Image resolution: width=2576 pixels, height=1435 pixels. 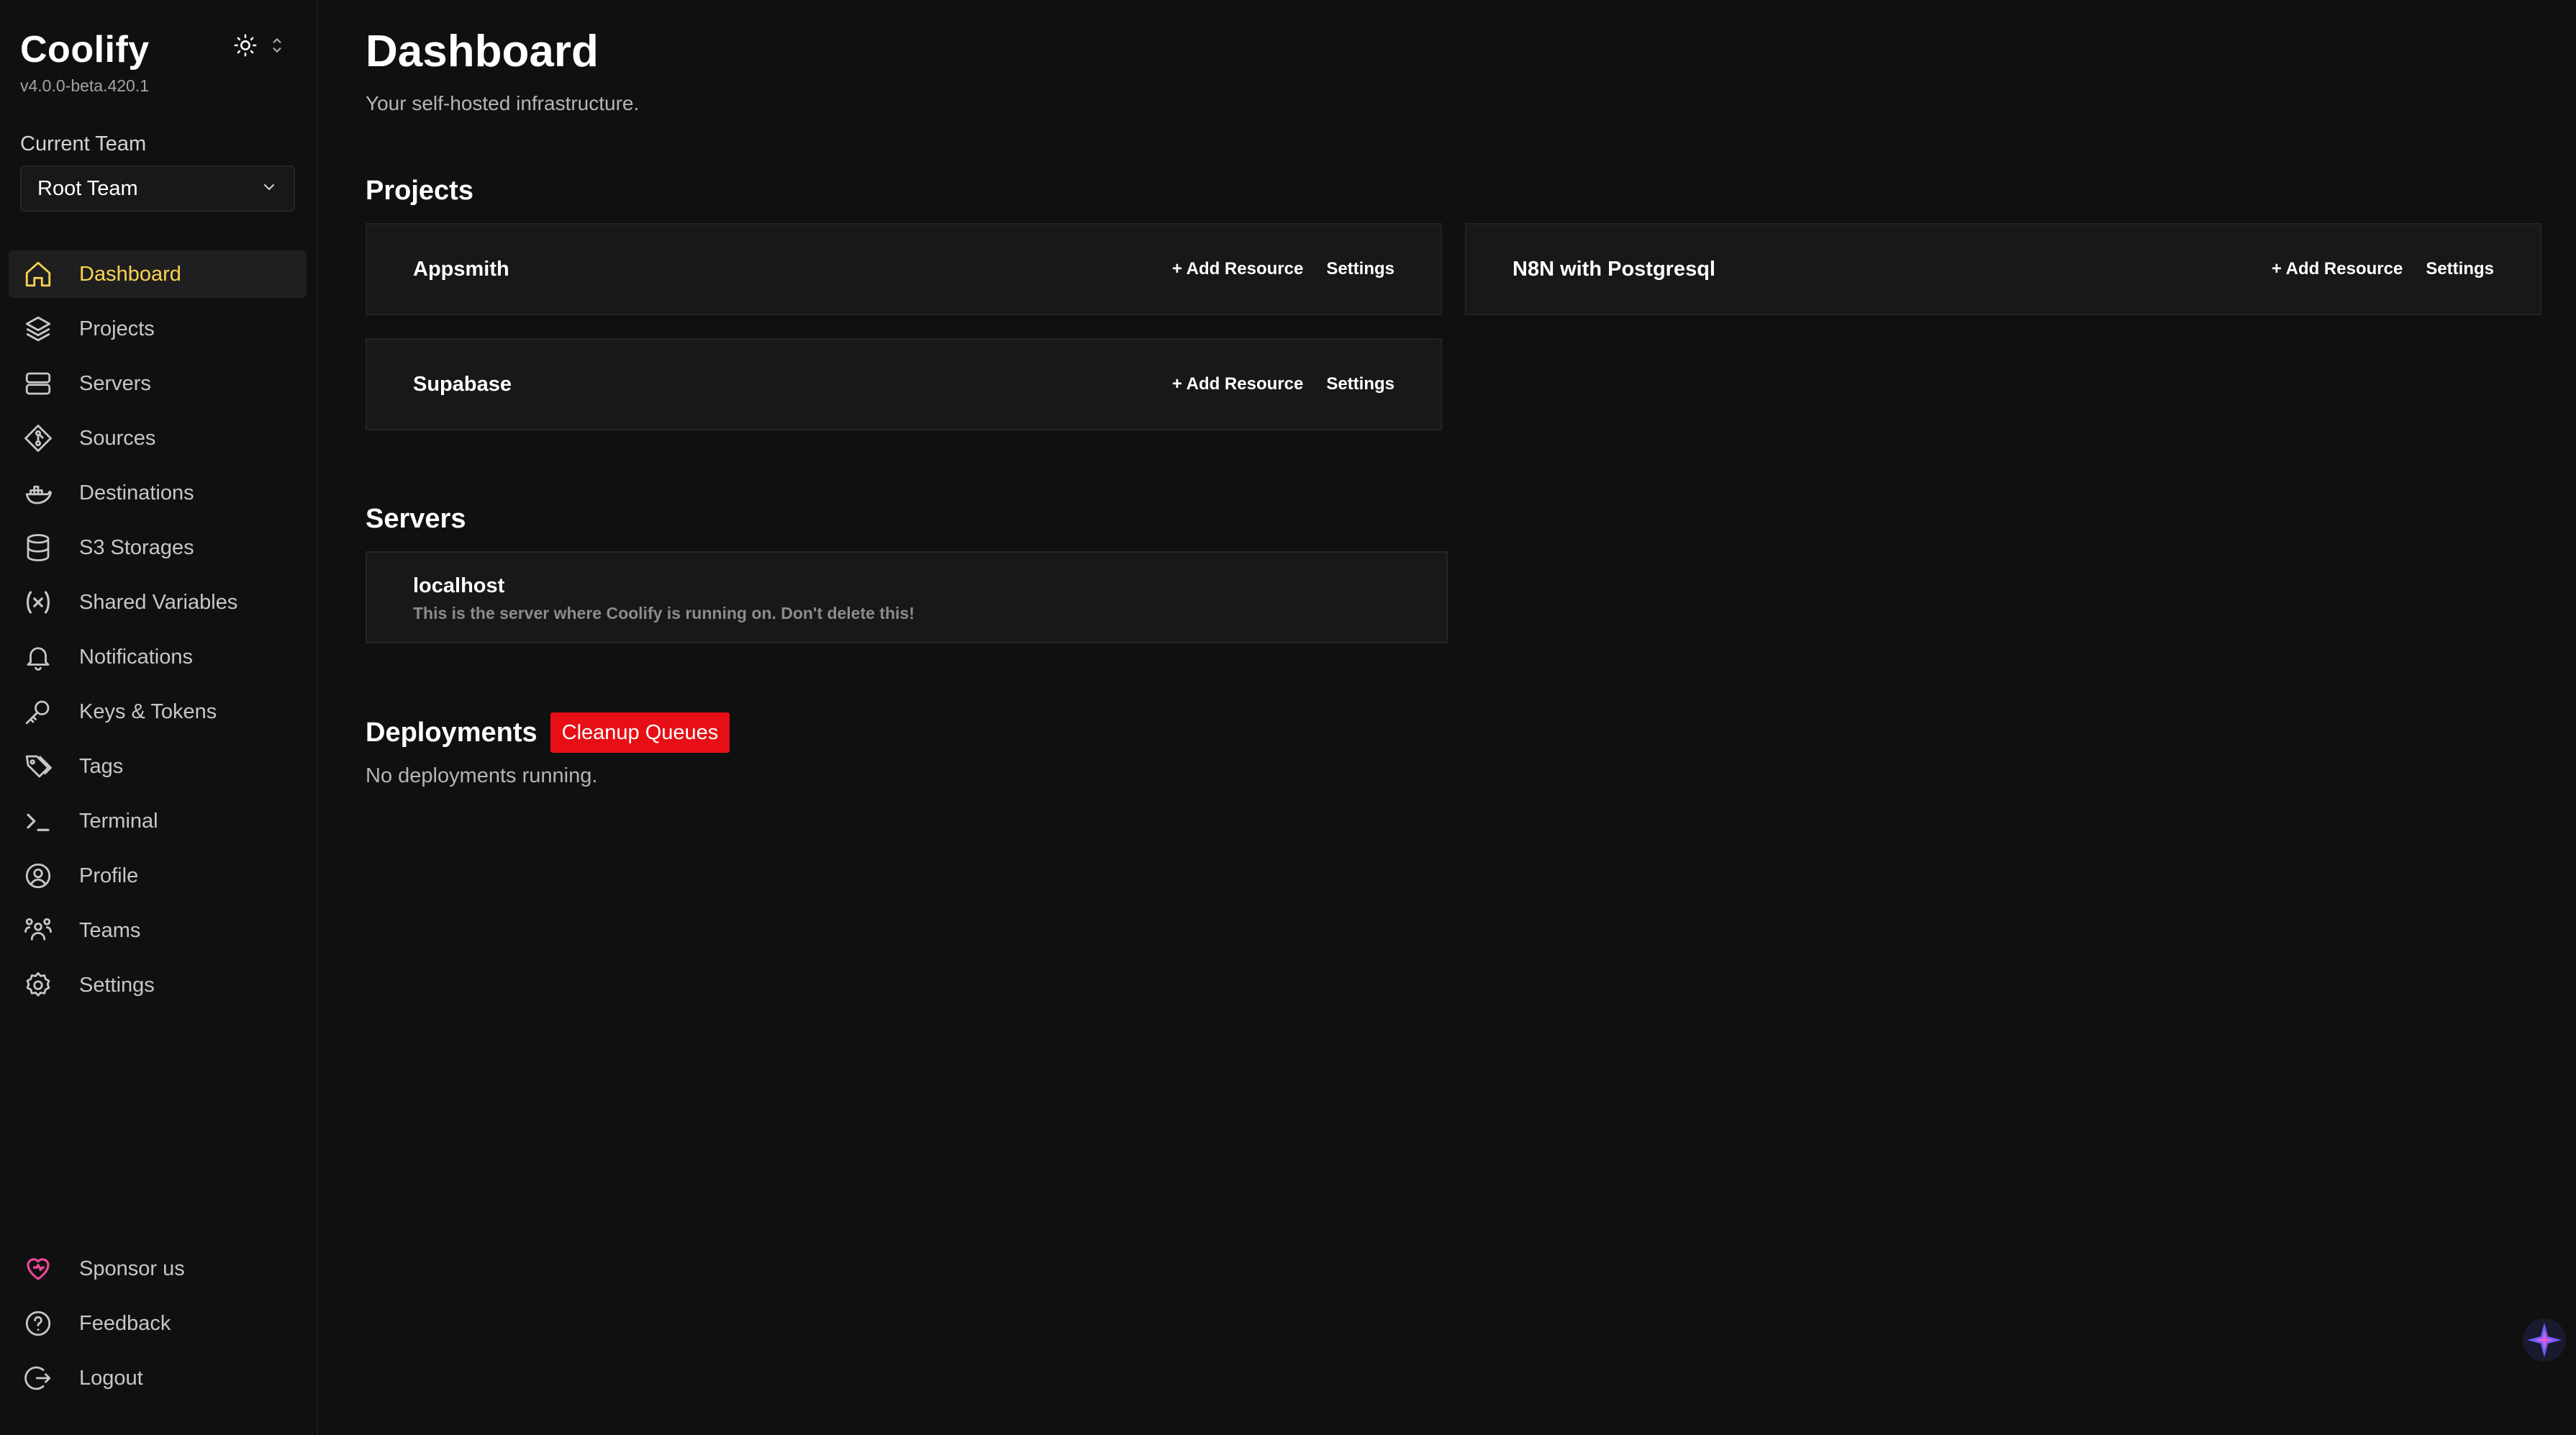 I want to click on project-name: Supabase, so click(x=462, y=384).